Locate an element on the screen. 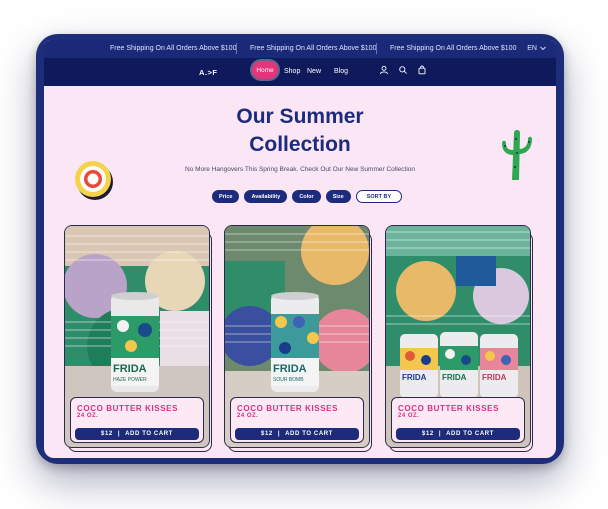 The height and width of the screenshot is (509, 608). language-label: EN is located at coordinates (532, 48).